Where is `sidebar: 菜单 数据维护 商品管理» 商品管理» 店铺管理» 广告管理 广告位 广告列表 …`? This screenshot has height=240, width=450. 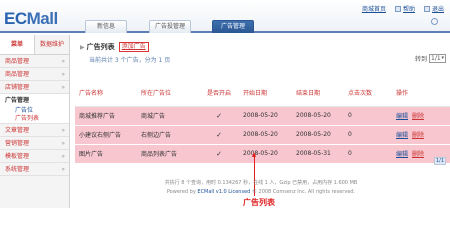 sidebar: 菜单 数据维护 商品管理» 商品管理» 店铺管理» 广告管理 广告位 广告列表 … is located at coordinates (35, 121).